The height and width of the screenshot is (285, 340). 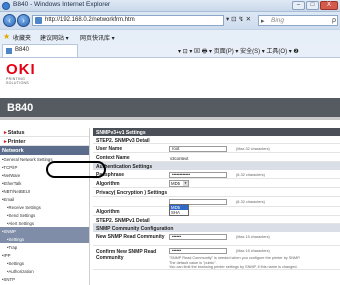 I want to click on auth-header: Authentication Settings, so click(x=216, y=166).